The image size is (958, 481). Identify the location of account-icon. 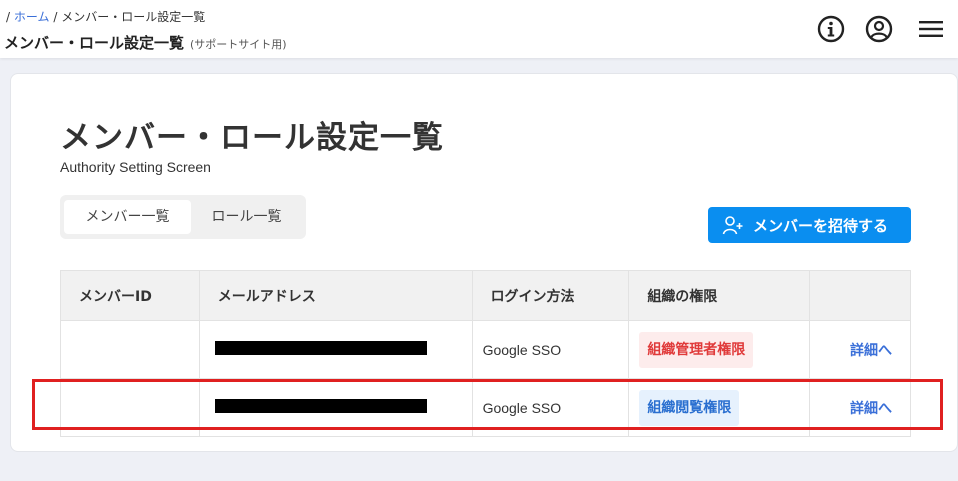
(879, 29).